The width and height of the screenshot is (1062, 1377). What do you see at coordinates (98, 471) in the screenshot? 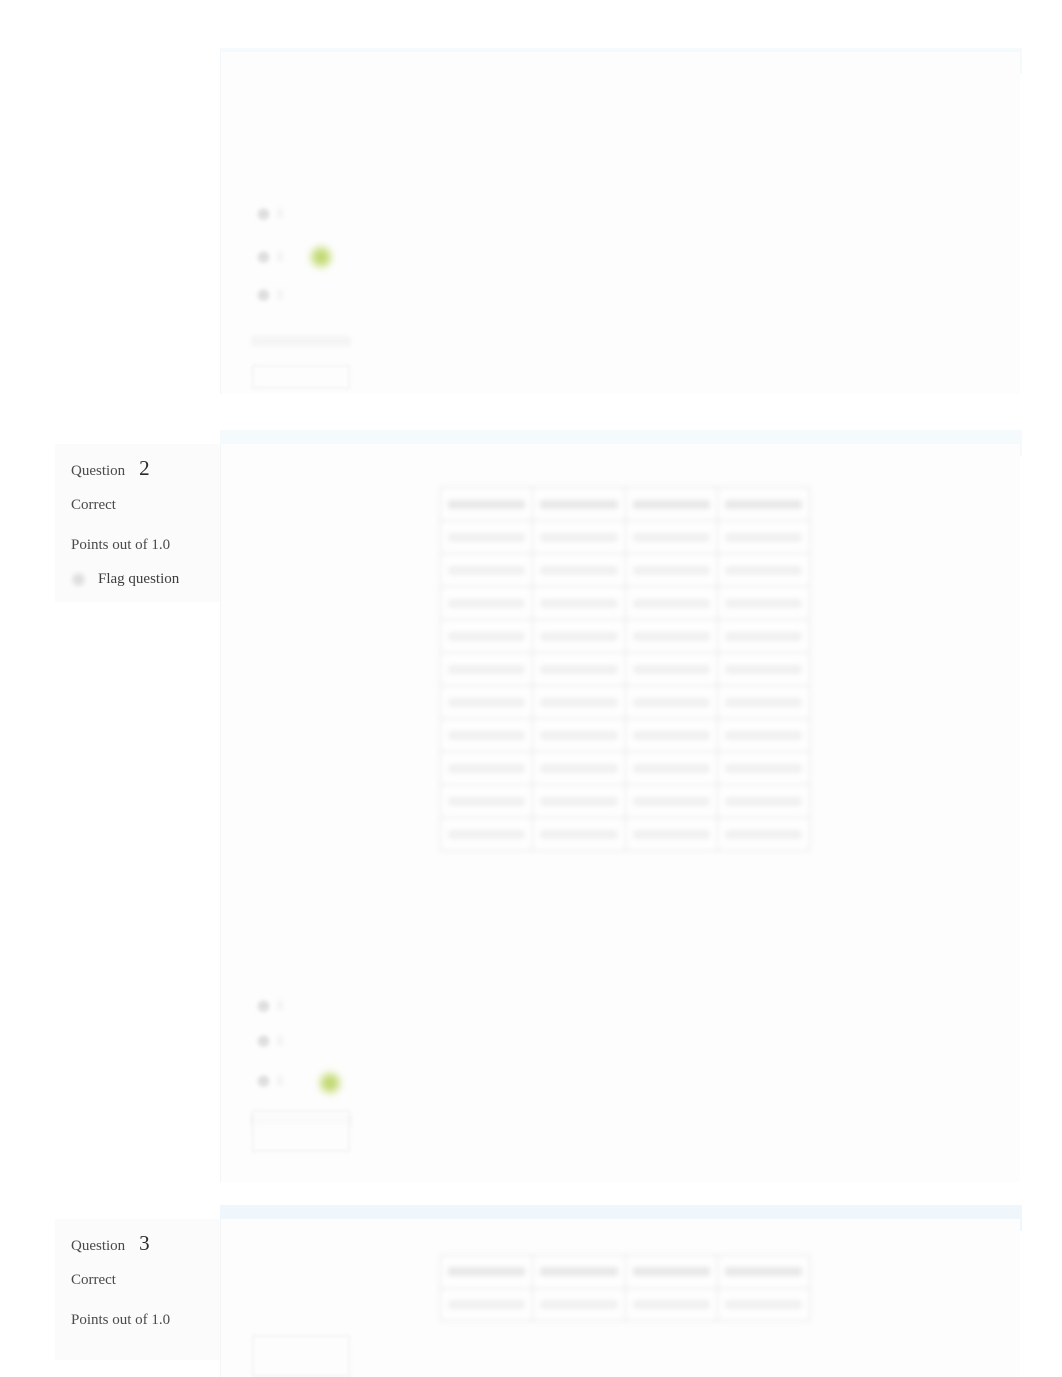
I see `question-number-label: Question` at bounding box center [98, 471].